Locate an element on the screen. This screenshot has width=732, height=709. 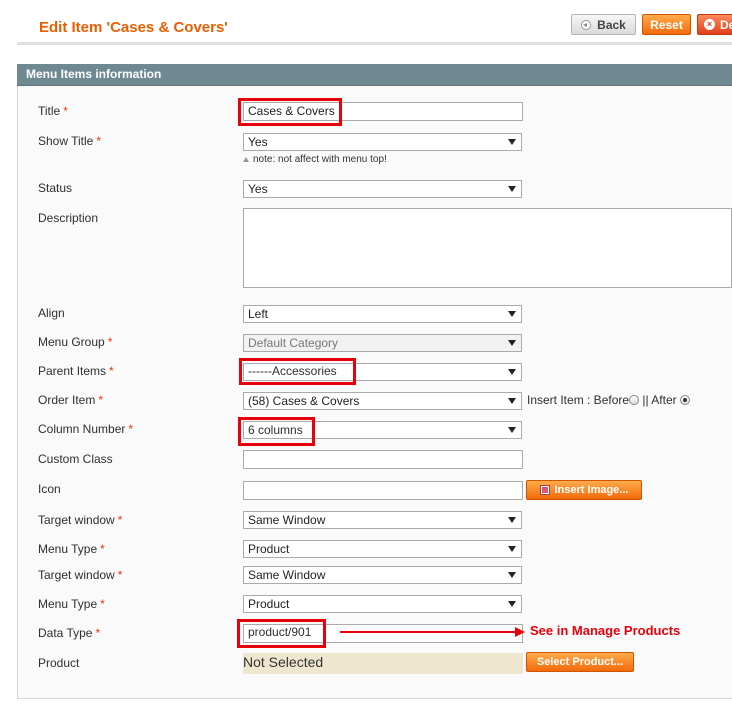
product-value: Not Selected is located at coordinates (383, 663).